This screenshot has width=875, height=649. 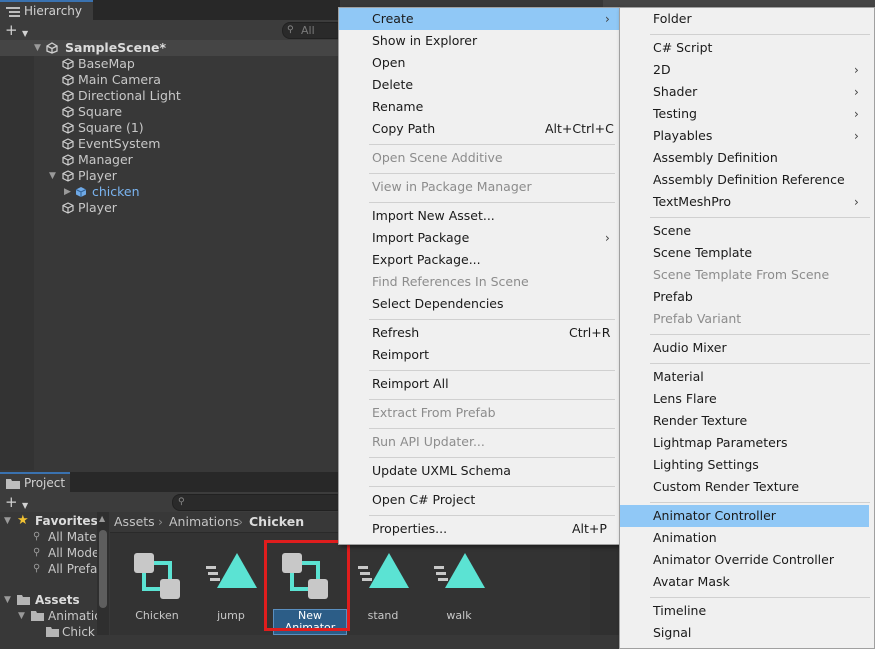 I want to click on asset-item: jump, so click(x=231, y=584).